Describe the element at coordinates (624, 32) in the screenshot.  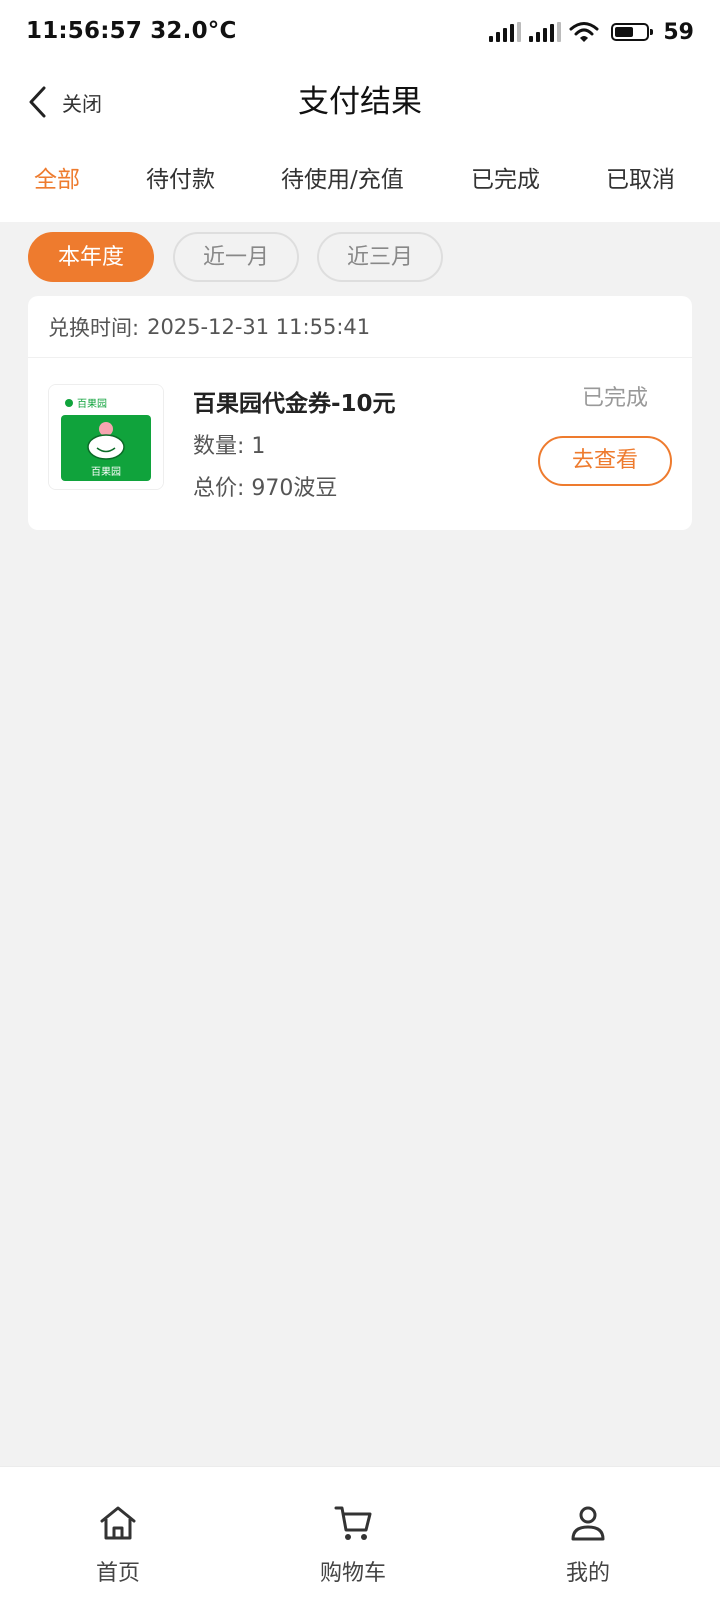
I see `battery-fill` at that location.